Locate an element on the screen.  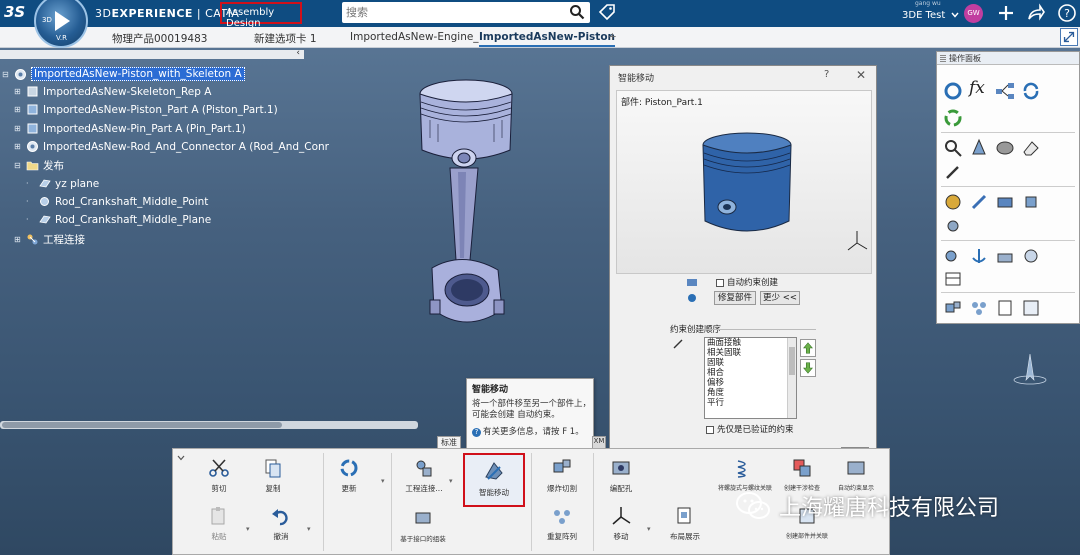
tree-node-middle-plane: · Rod_Crankshaft_Middle_Plane is located at coordinates (118, 219).